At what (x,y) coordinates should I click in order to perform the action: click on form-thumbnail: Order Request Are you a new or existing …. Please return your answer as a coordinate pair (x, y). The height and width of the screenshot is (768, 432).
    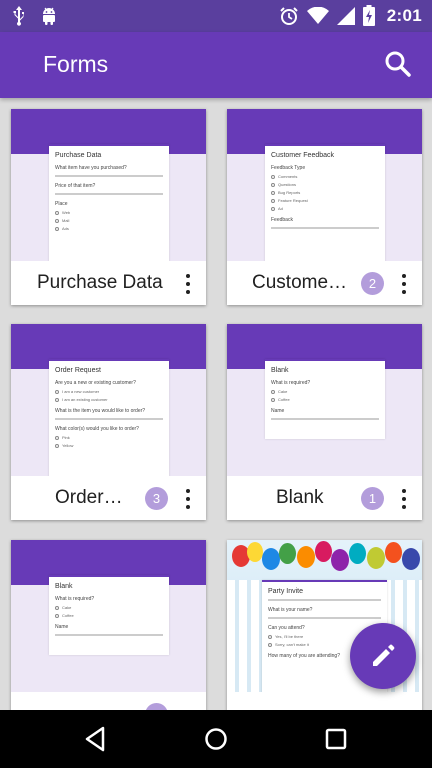
    Looking at the image, I should click on (108, 400).